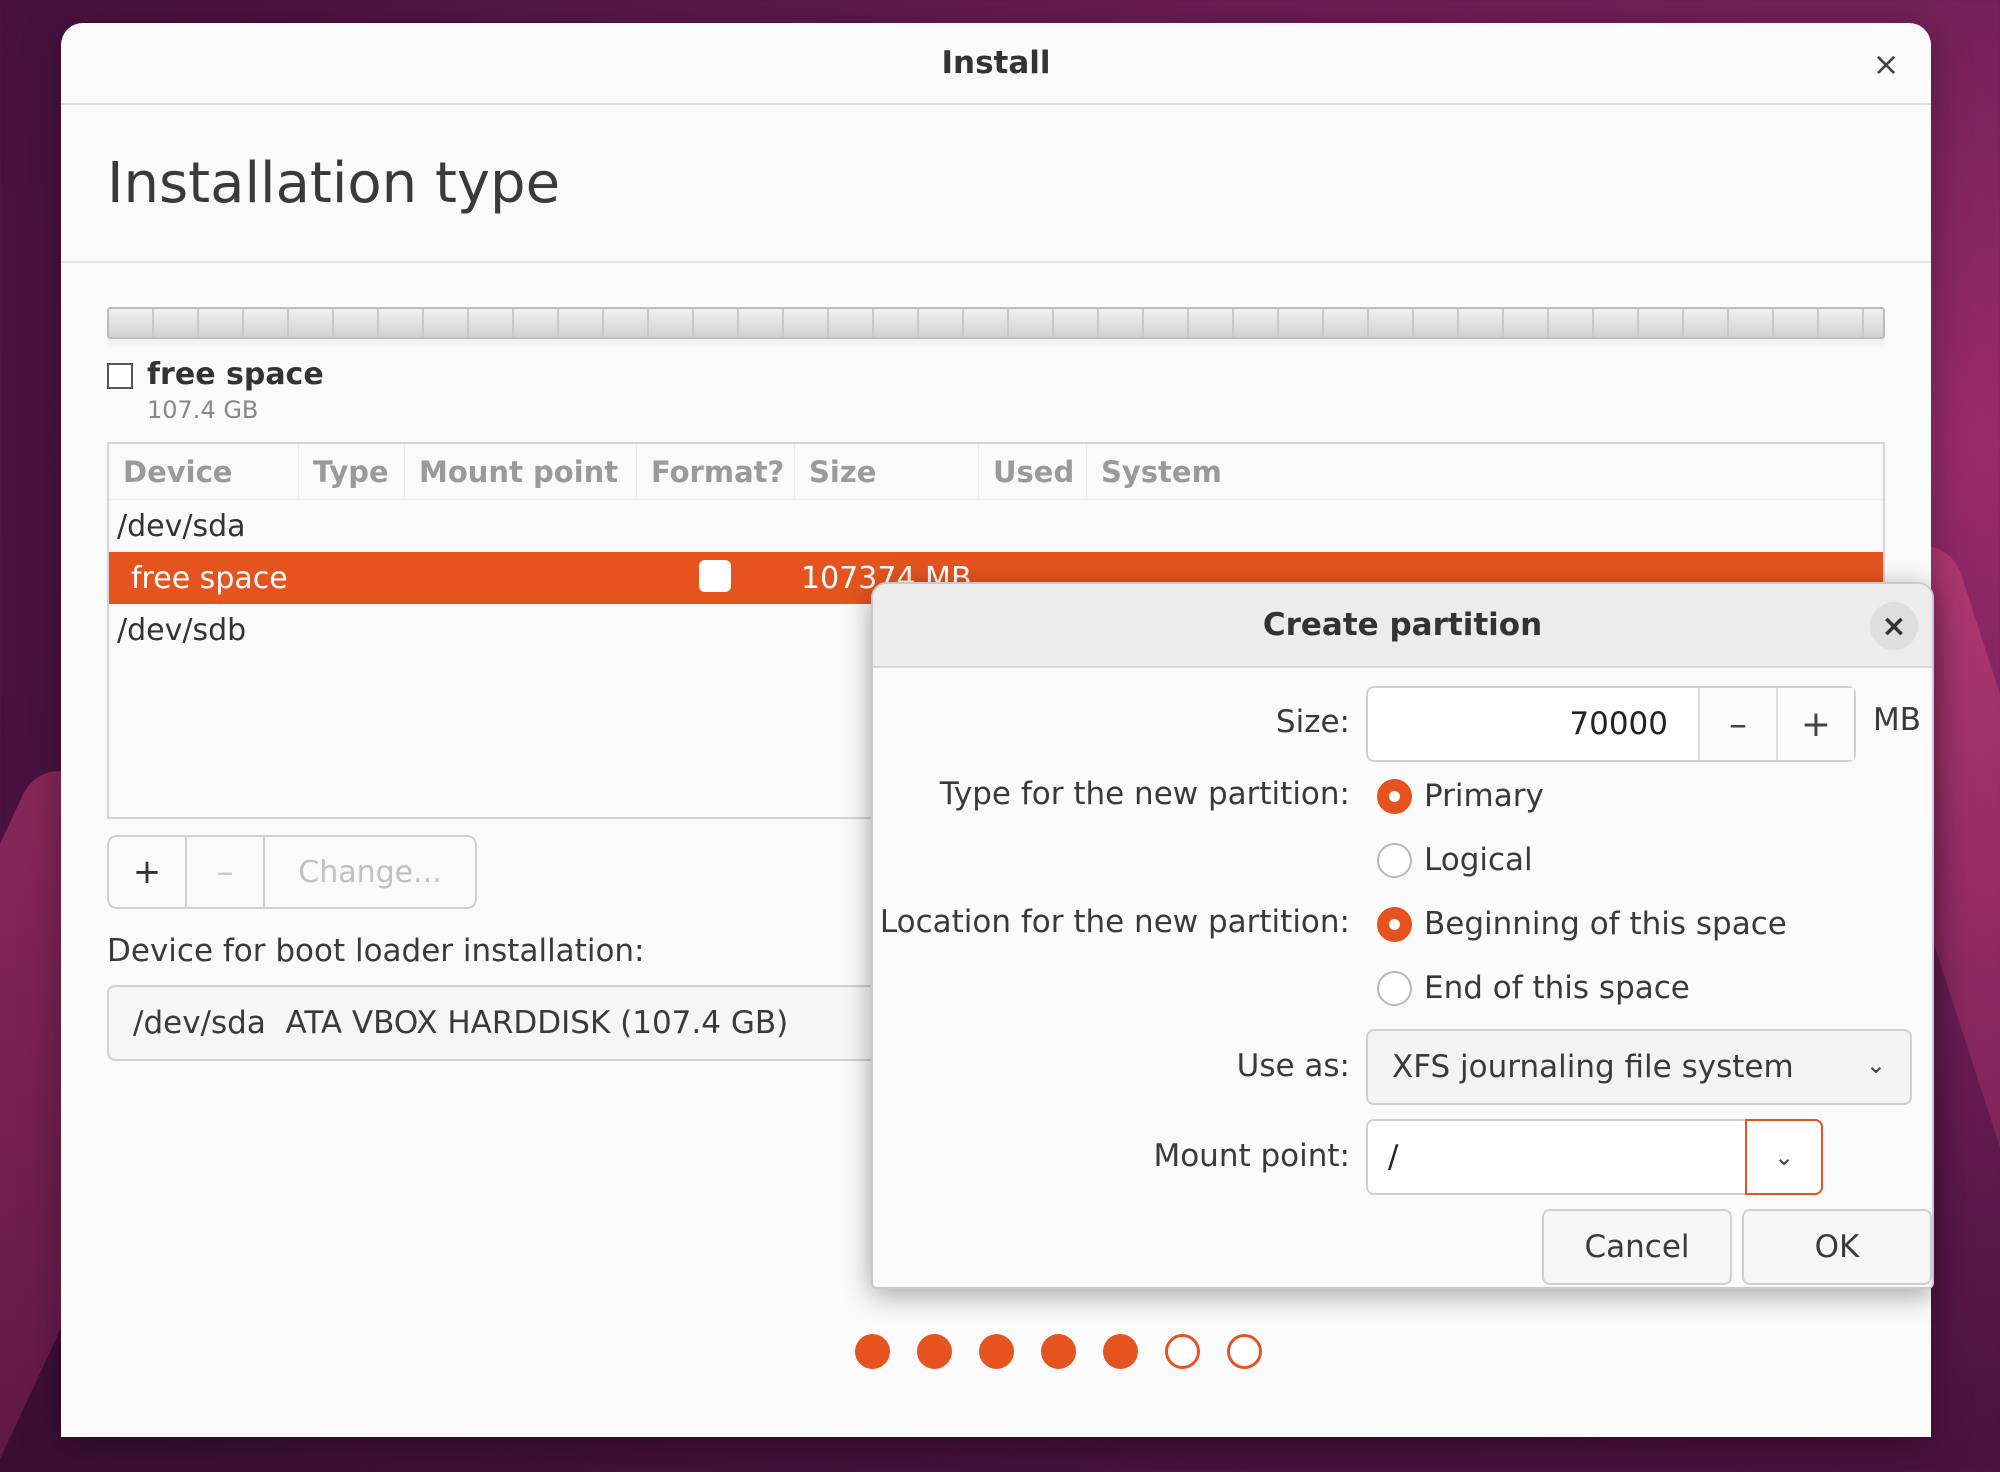 Image resolution: width=2000 pixels, height=1472 pixels. Describe the element at coordinates (120, 376) in the screenshot. I see `legend-swatch` at that location.